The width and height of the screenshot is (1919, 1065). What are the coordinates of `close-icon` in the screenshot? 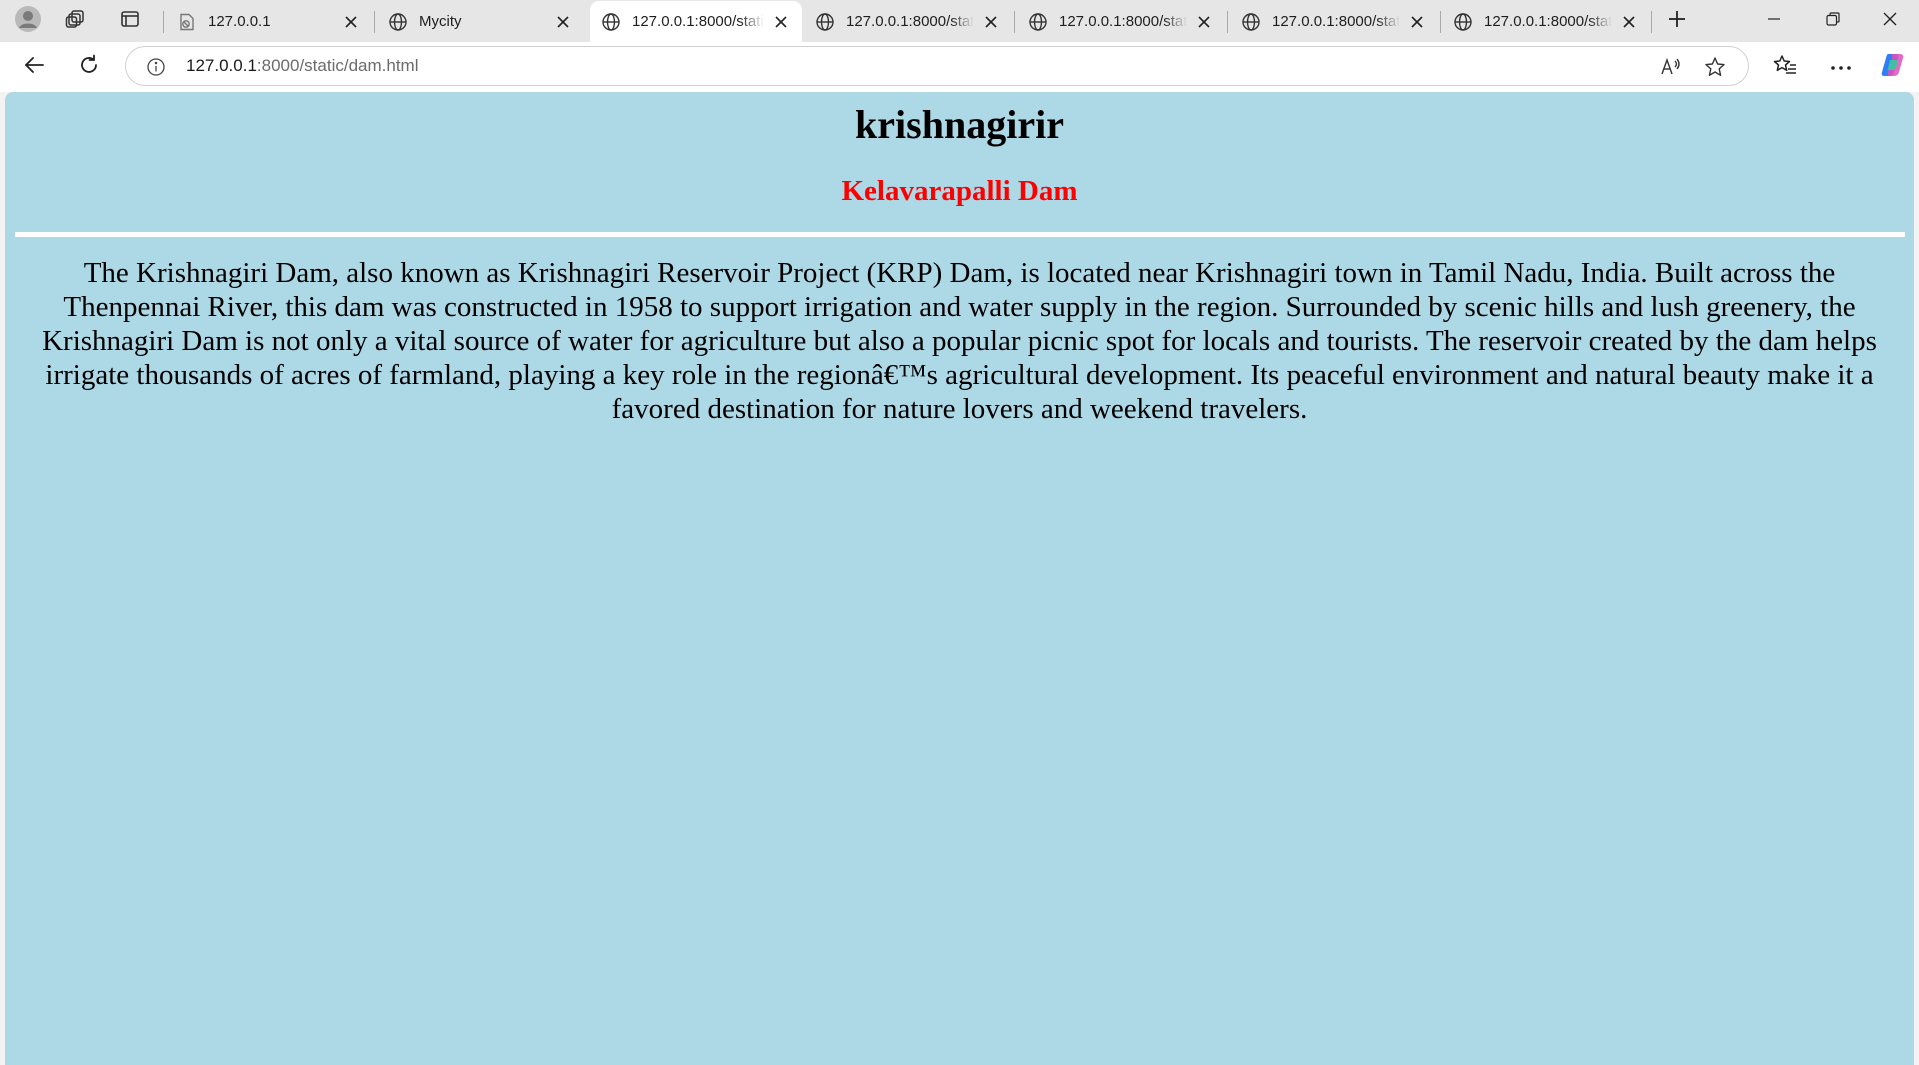 It's located at (1890, 21).